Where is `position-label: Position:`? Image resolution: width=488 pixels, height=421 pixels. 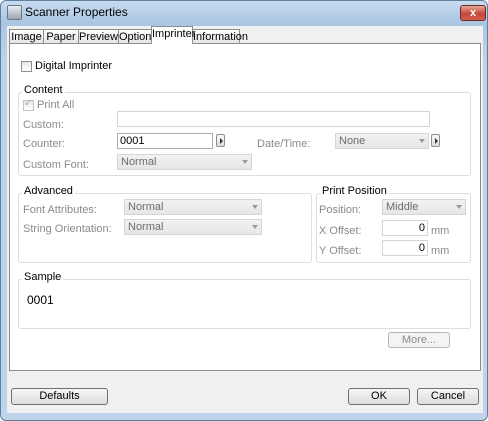 position-label: Position: is located at coordinates (340, 210).